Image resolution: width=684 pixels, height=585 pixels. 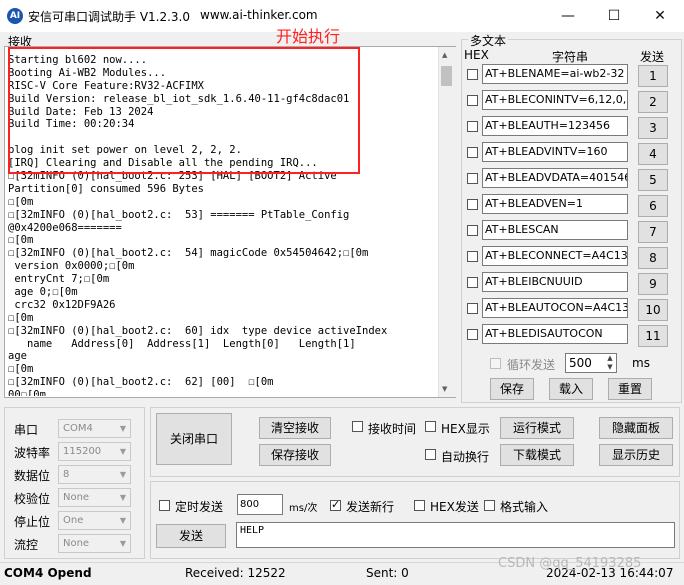 I want to click on port-label: 串口, so click(x=26, y=430).